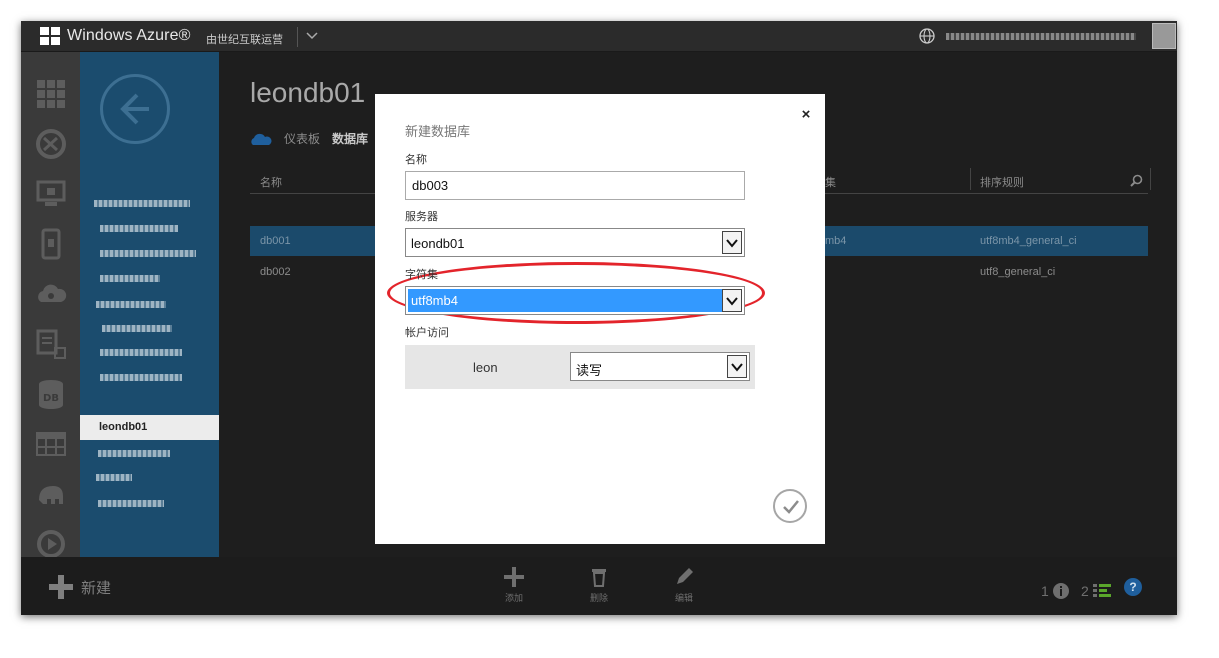  I want to click on brand-name: Windows Azure®, so click(129, 35).